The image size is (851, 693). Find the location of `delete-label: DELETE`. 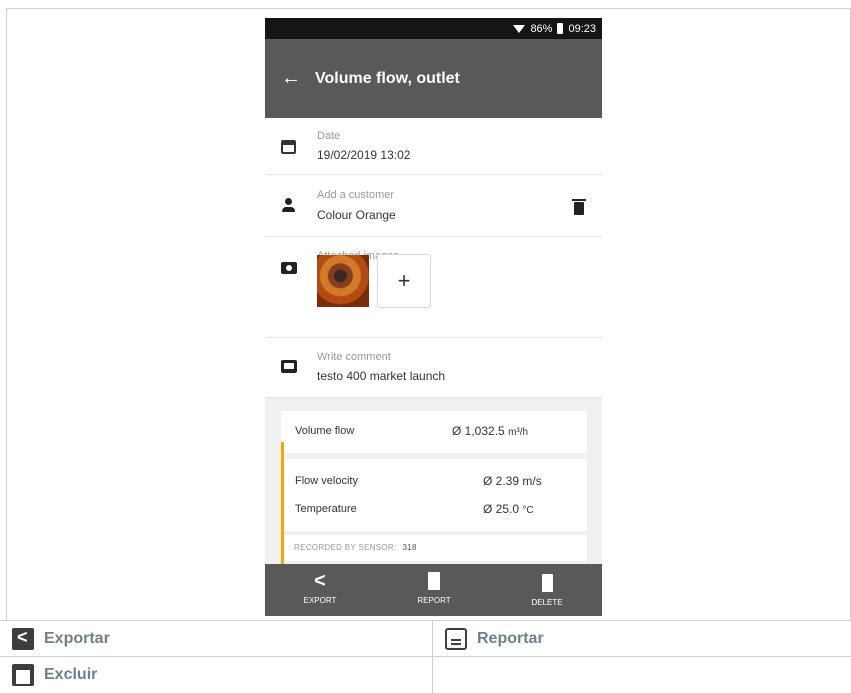

delete-label: DELETE is located at coordinates (547, 602).